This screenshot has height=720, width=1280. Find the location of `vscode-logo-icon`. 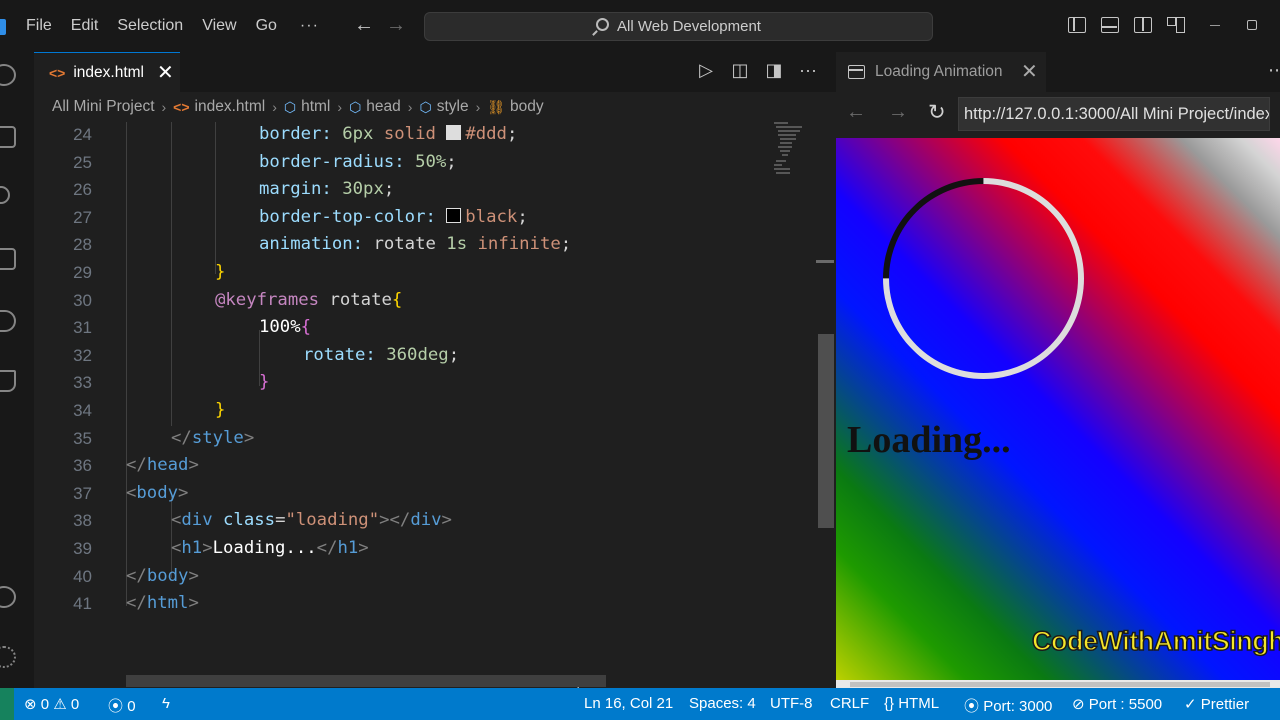

vscode-logo-icon is located at coordinates (3, 27).